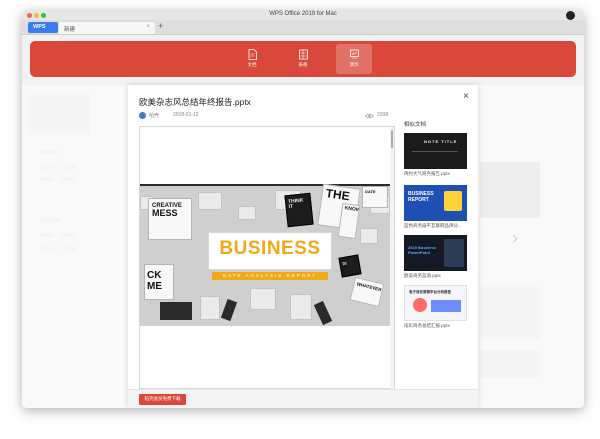  I want to click on document-icon, so click(252, 54).